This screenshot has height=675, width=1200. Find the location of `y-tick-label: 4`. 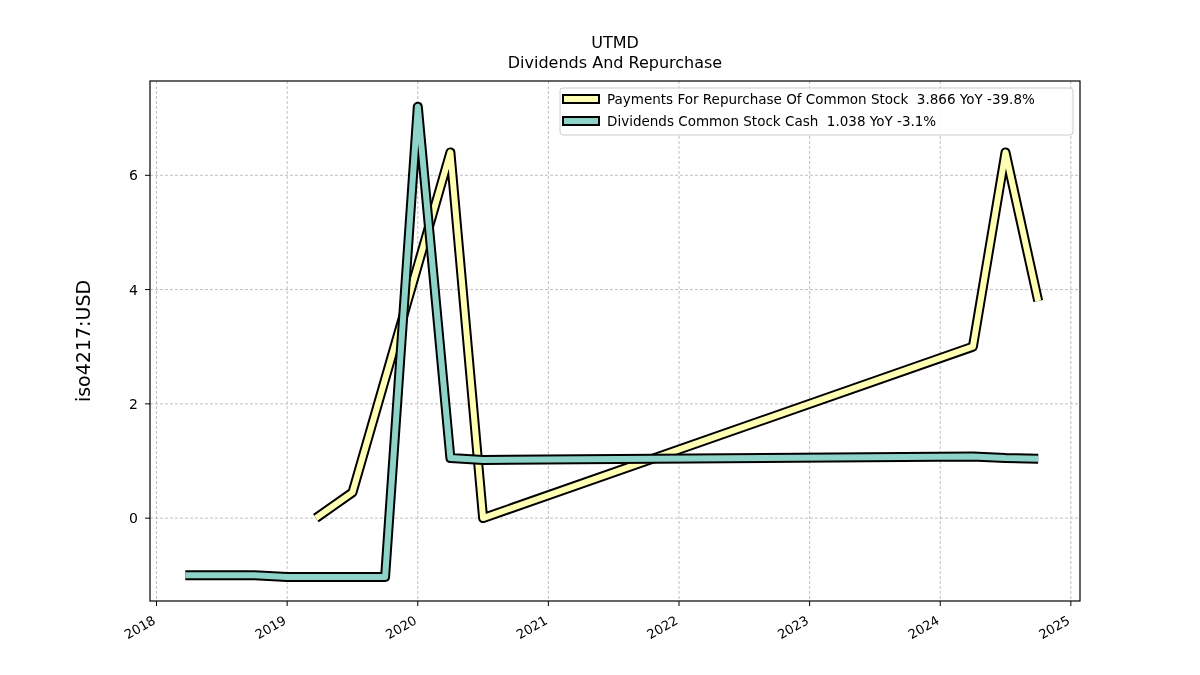

y-tick-label: 4 is located at coordinates (133, 289).